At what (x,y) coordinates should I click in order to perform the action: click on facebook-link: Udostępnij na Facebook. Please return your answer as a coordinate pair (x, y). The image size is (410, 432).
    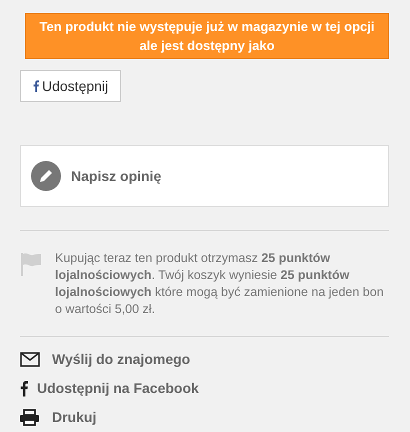
    Looking at the image, I should click on (118, 388).